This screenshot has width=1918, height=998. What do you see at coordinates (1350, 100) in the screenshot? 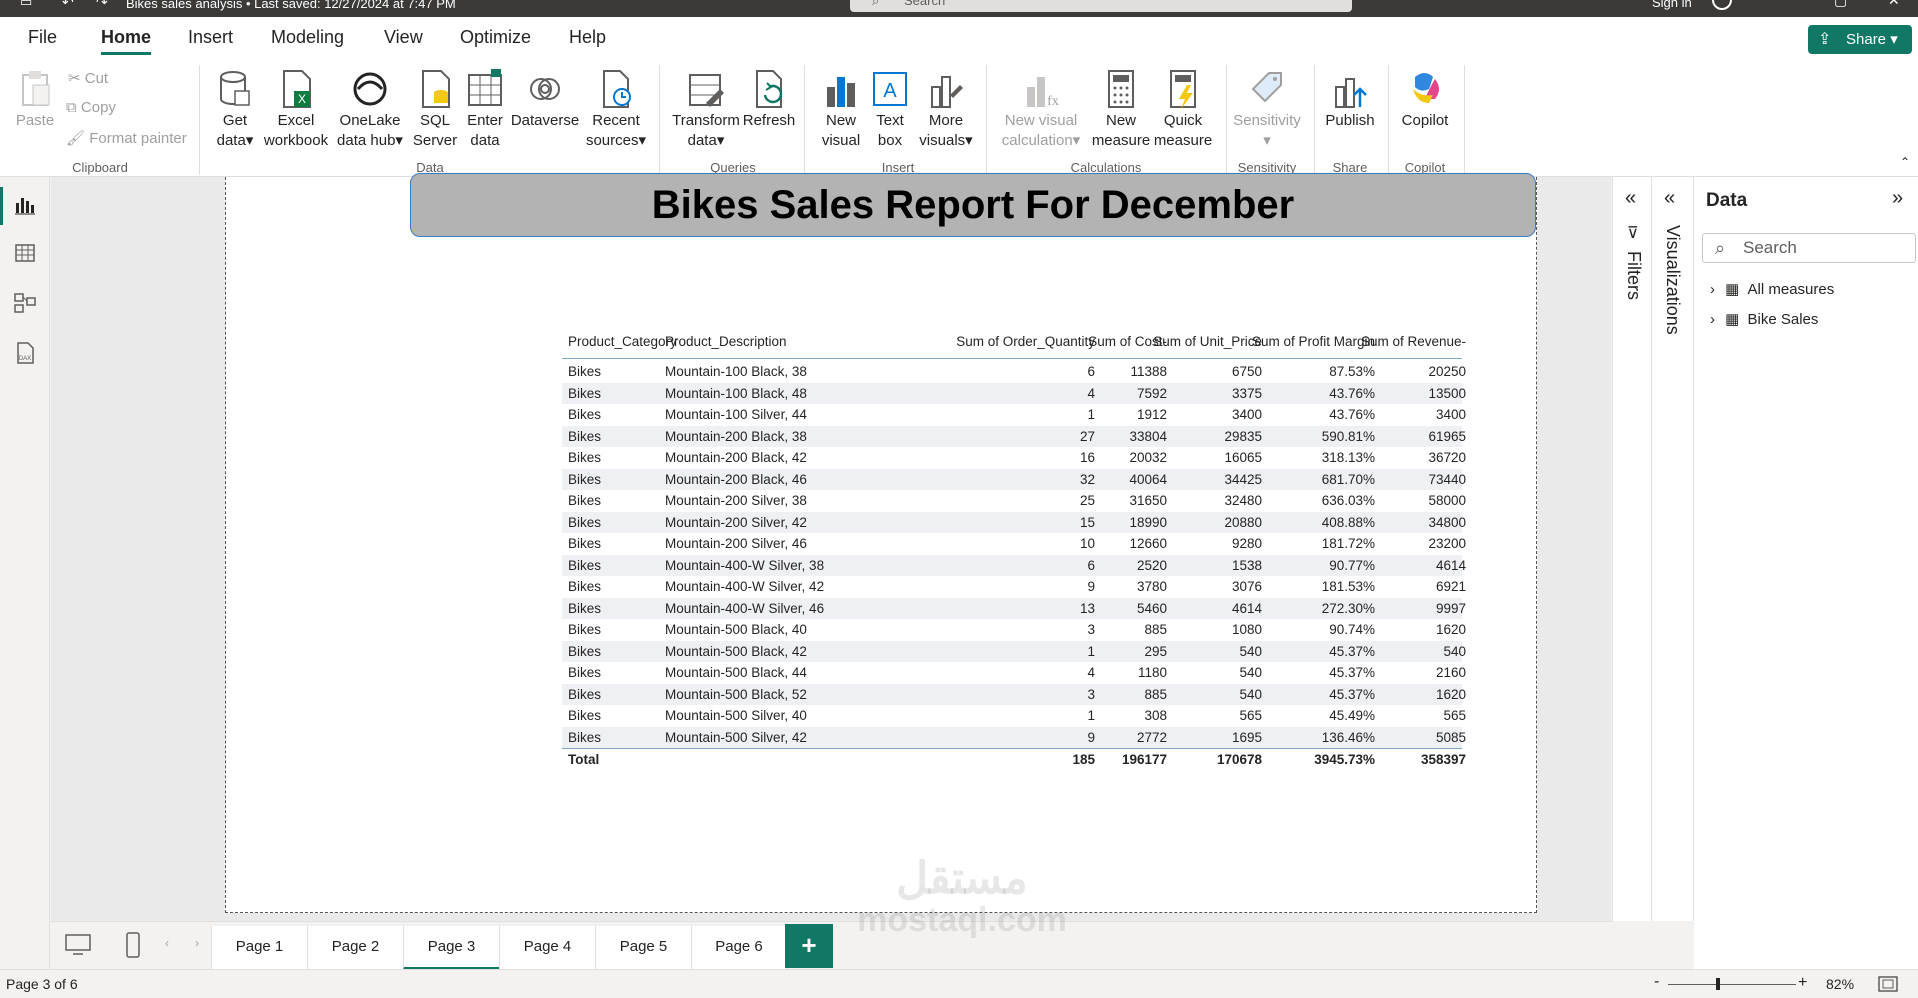
I see `publish-button: Publish` at bounding box center [1350, 100].